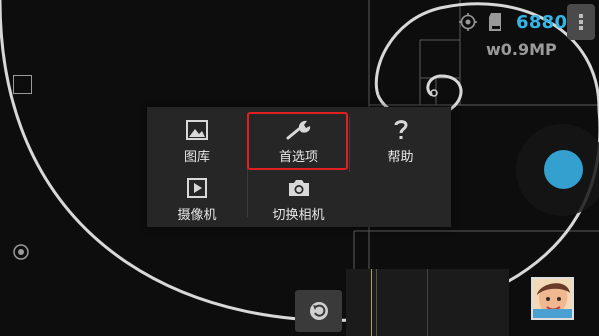 This screenshot has width=599, height=336. What do you see at coordinates (371, 302) in the screenshot?
I see `zoom-marker` at bounding box center [371, 302].